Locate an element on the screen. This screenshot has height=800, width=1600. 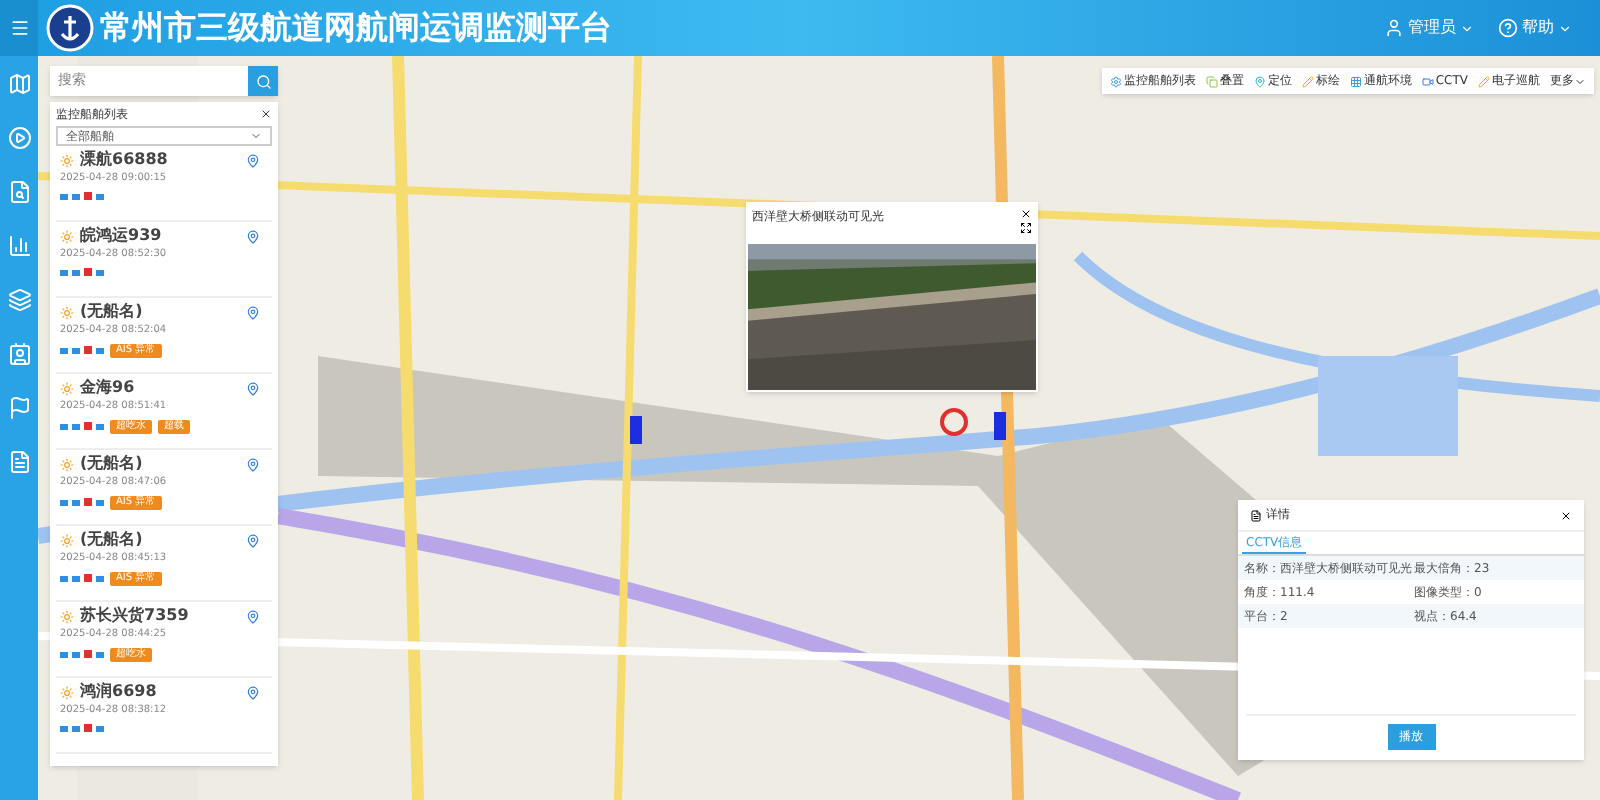
menu-button is located at coordinates (19, 28).